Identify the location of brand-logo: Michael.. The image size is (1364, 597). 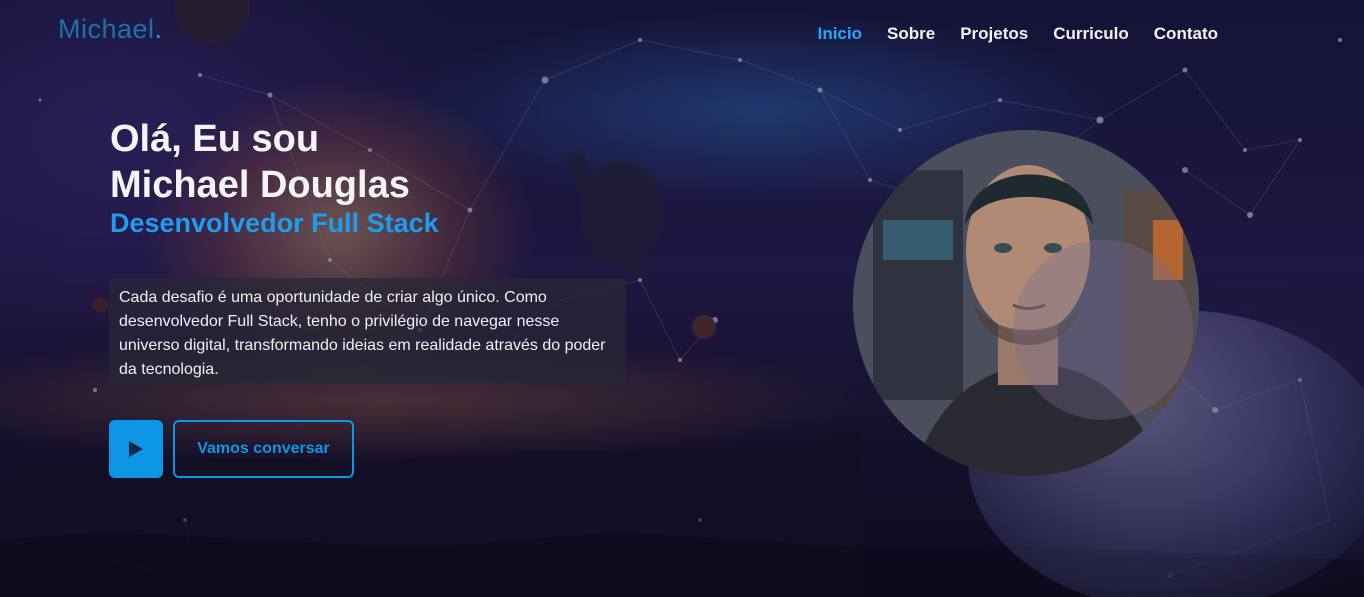
(110, 29).